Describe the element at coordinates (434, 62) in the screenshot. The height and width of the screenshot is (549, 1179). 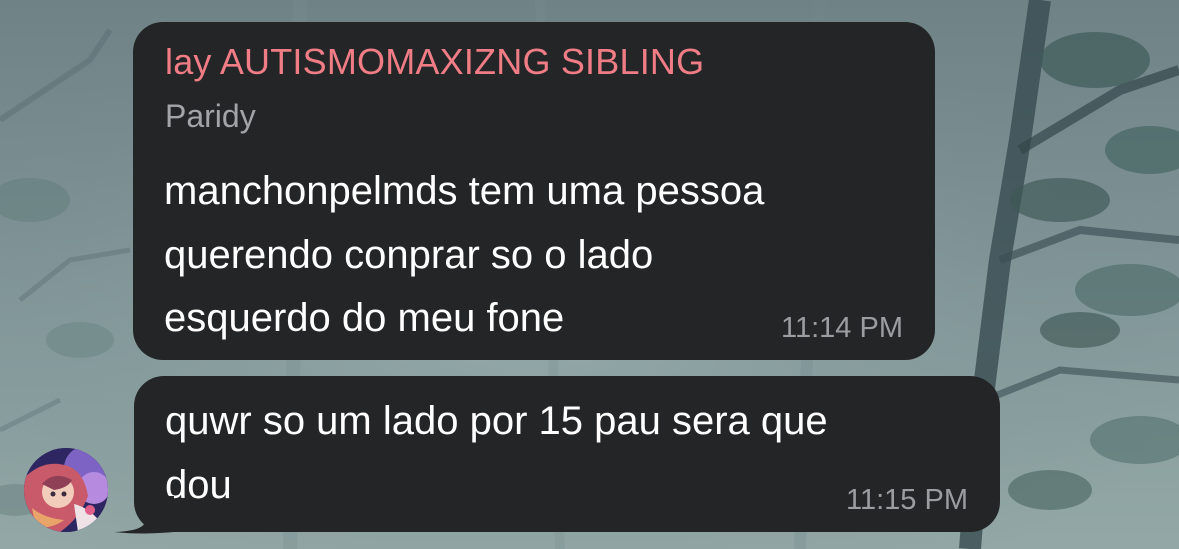
I see `sender-name: lay AUTISMOMAXIZNG SIBLING` at that location.